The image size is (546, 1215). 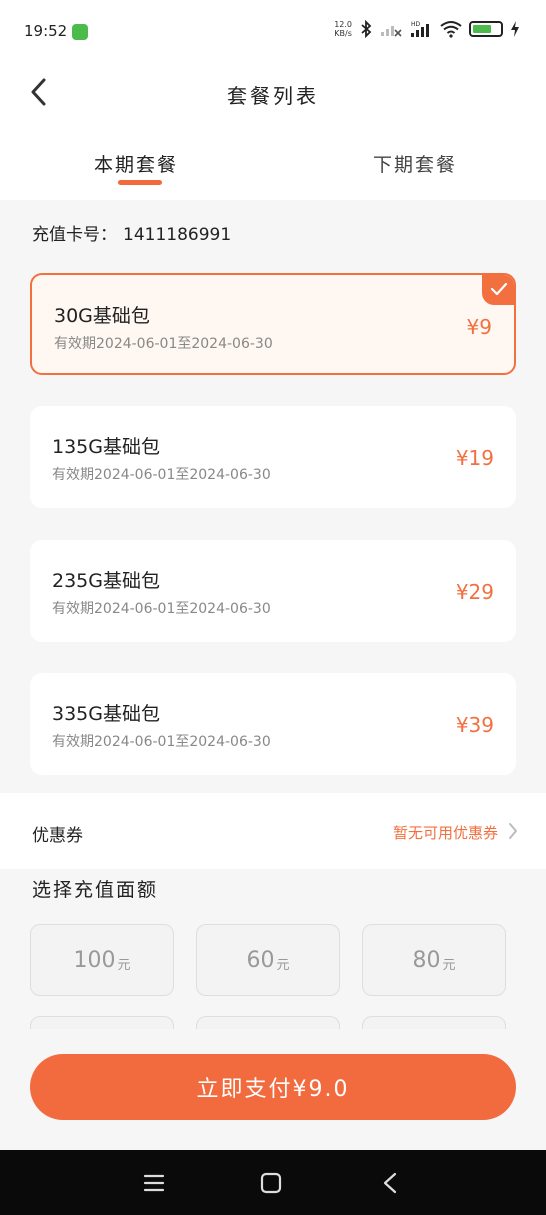 I want to click on coupon-label: 优惠券, so click(x=57, y=836).